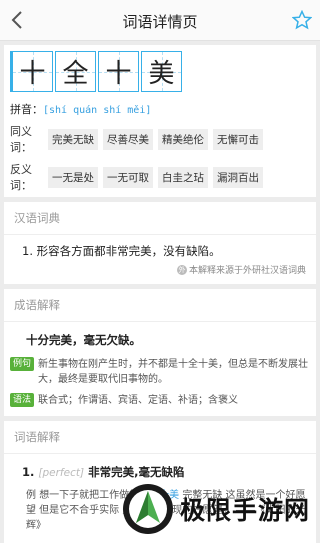 This screenshot has height=543, width=320. I want to click on antonym-tag: 一无是处, so click(73, 177).